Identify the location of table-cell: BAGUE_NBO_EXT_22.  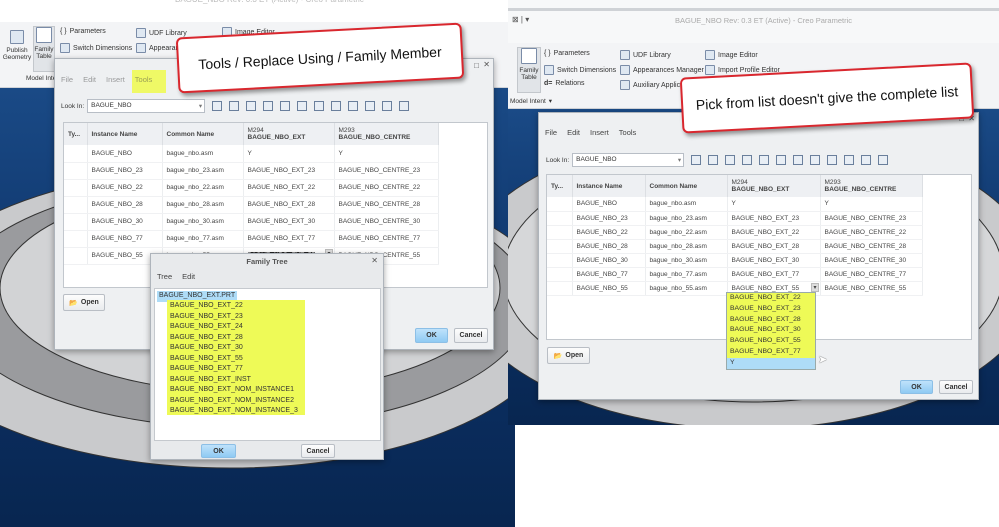
(289, 188).